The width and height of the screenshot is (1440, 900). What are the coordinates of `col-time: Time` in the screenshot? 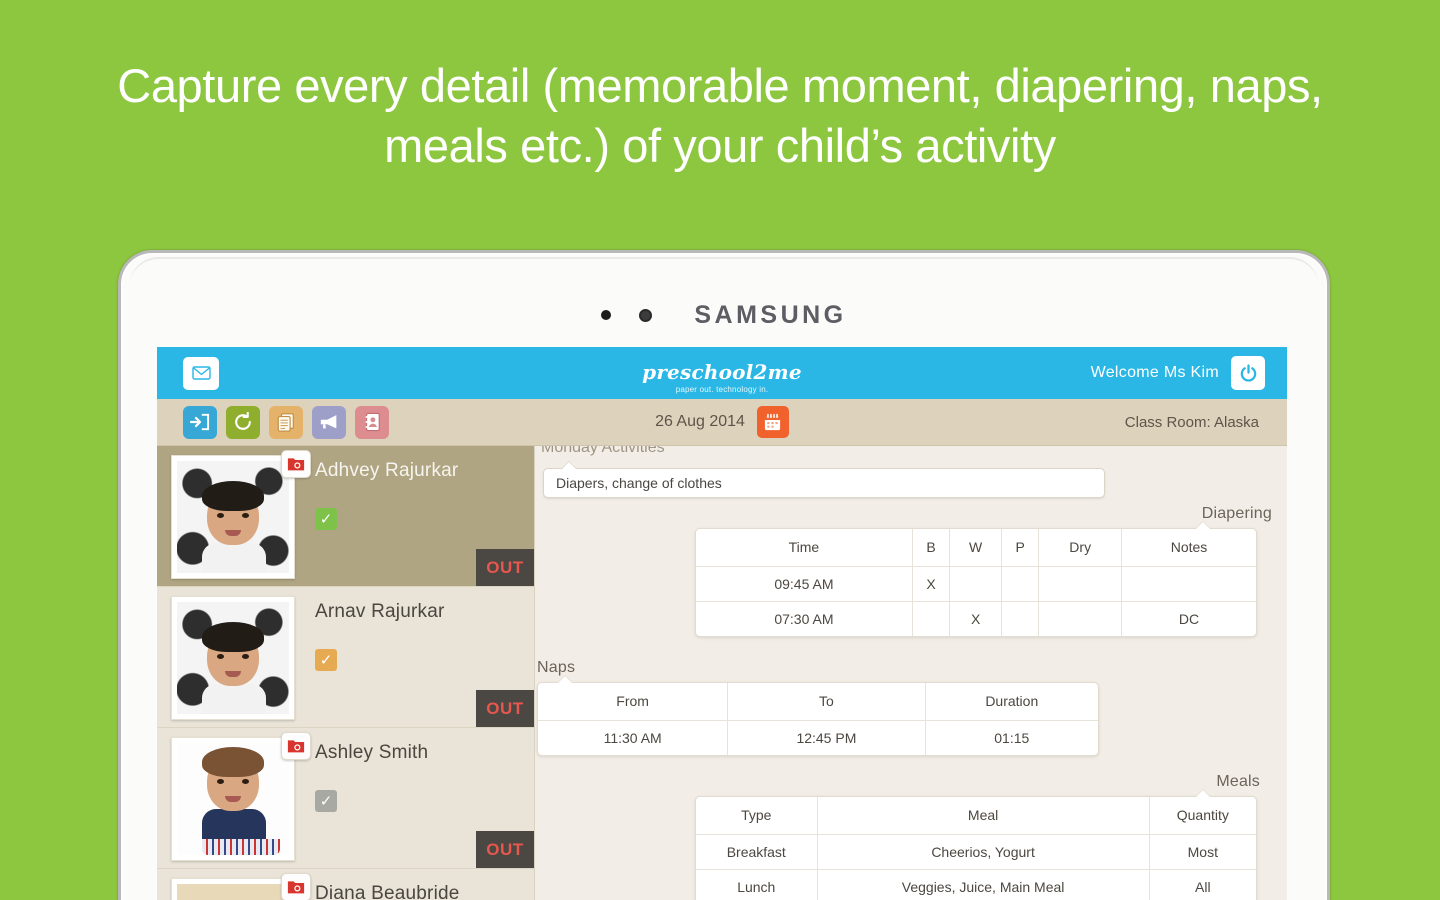 It's located at (804, 547).